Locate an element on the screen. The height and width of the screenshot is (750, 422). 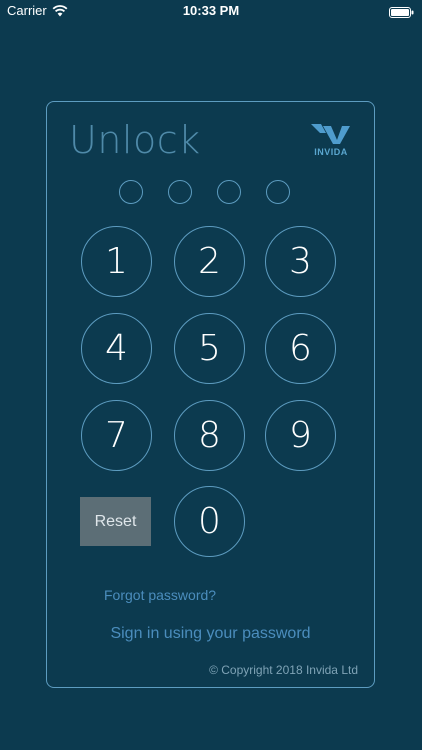
key-7: 7 is located at coordinates (116, 435).